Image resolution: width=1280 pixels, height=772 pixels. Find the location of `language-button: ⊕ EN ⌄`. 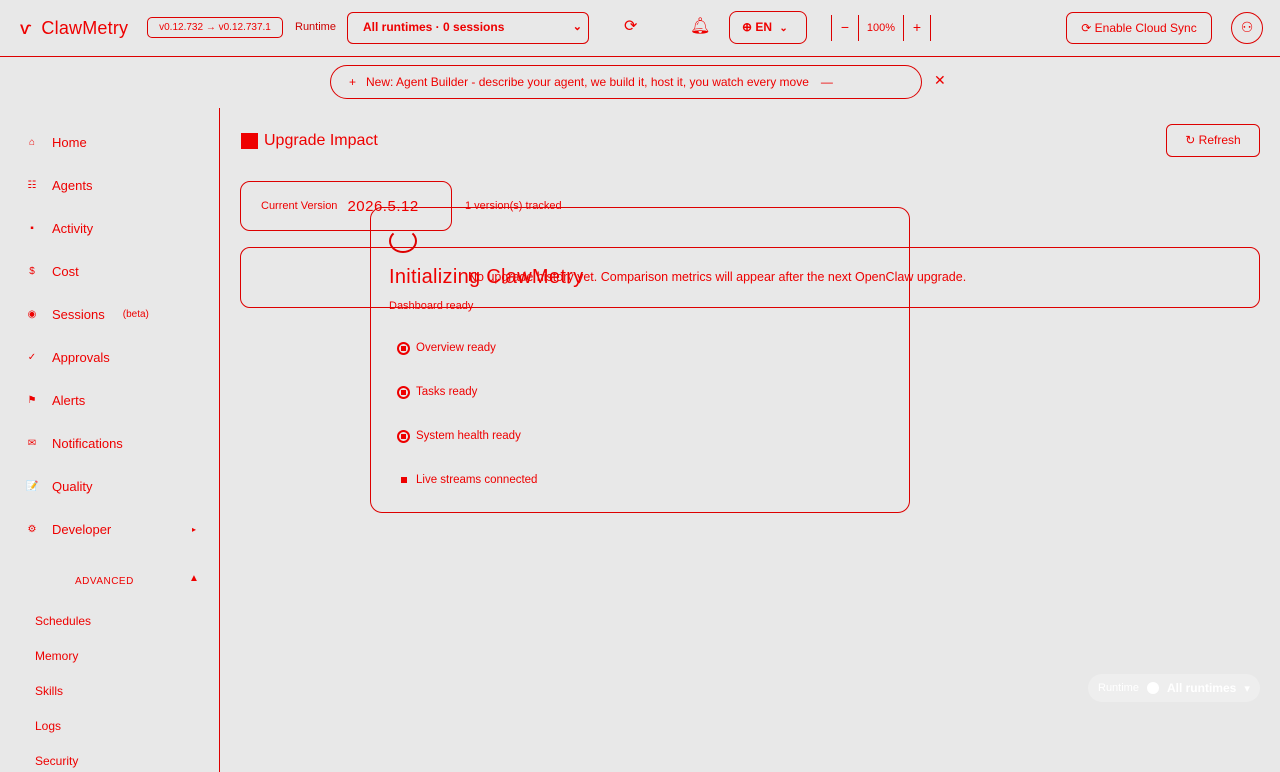

language-button: ⊕ EN ⌄ is located at coordinates (768, 27).